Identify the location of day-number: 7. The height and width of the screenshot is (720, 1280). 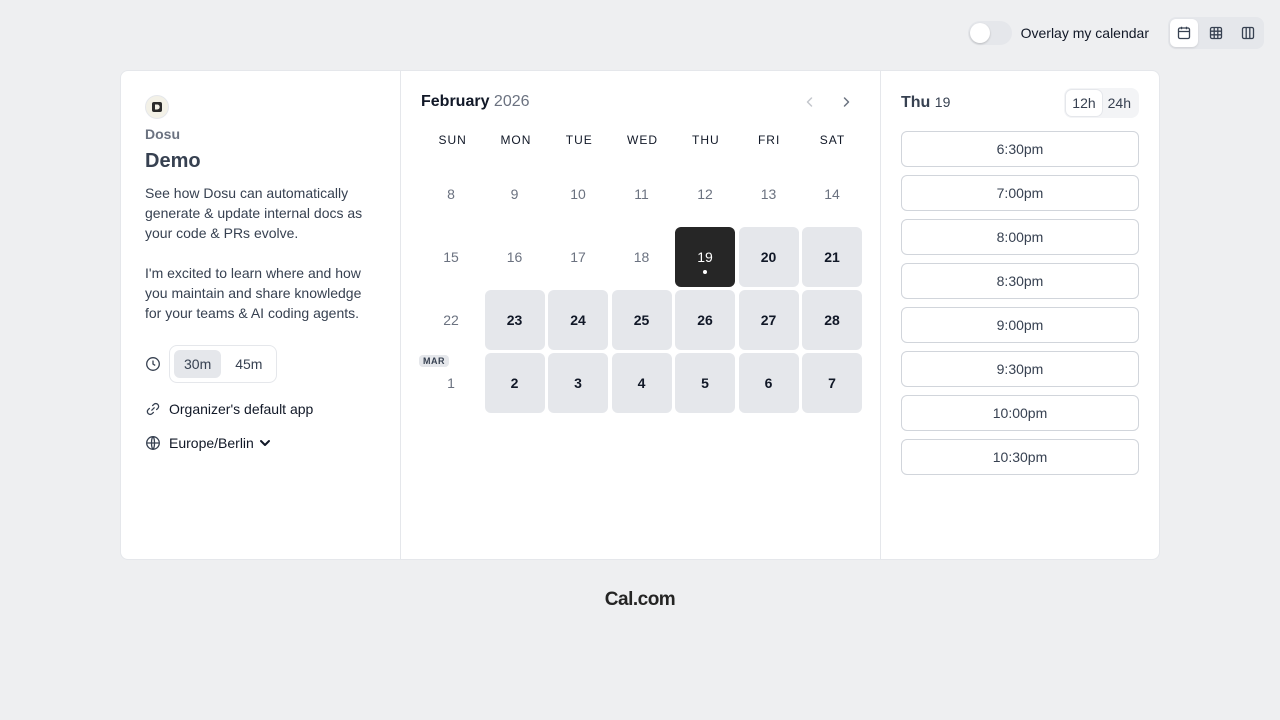
(832, 382).